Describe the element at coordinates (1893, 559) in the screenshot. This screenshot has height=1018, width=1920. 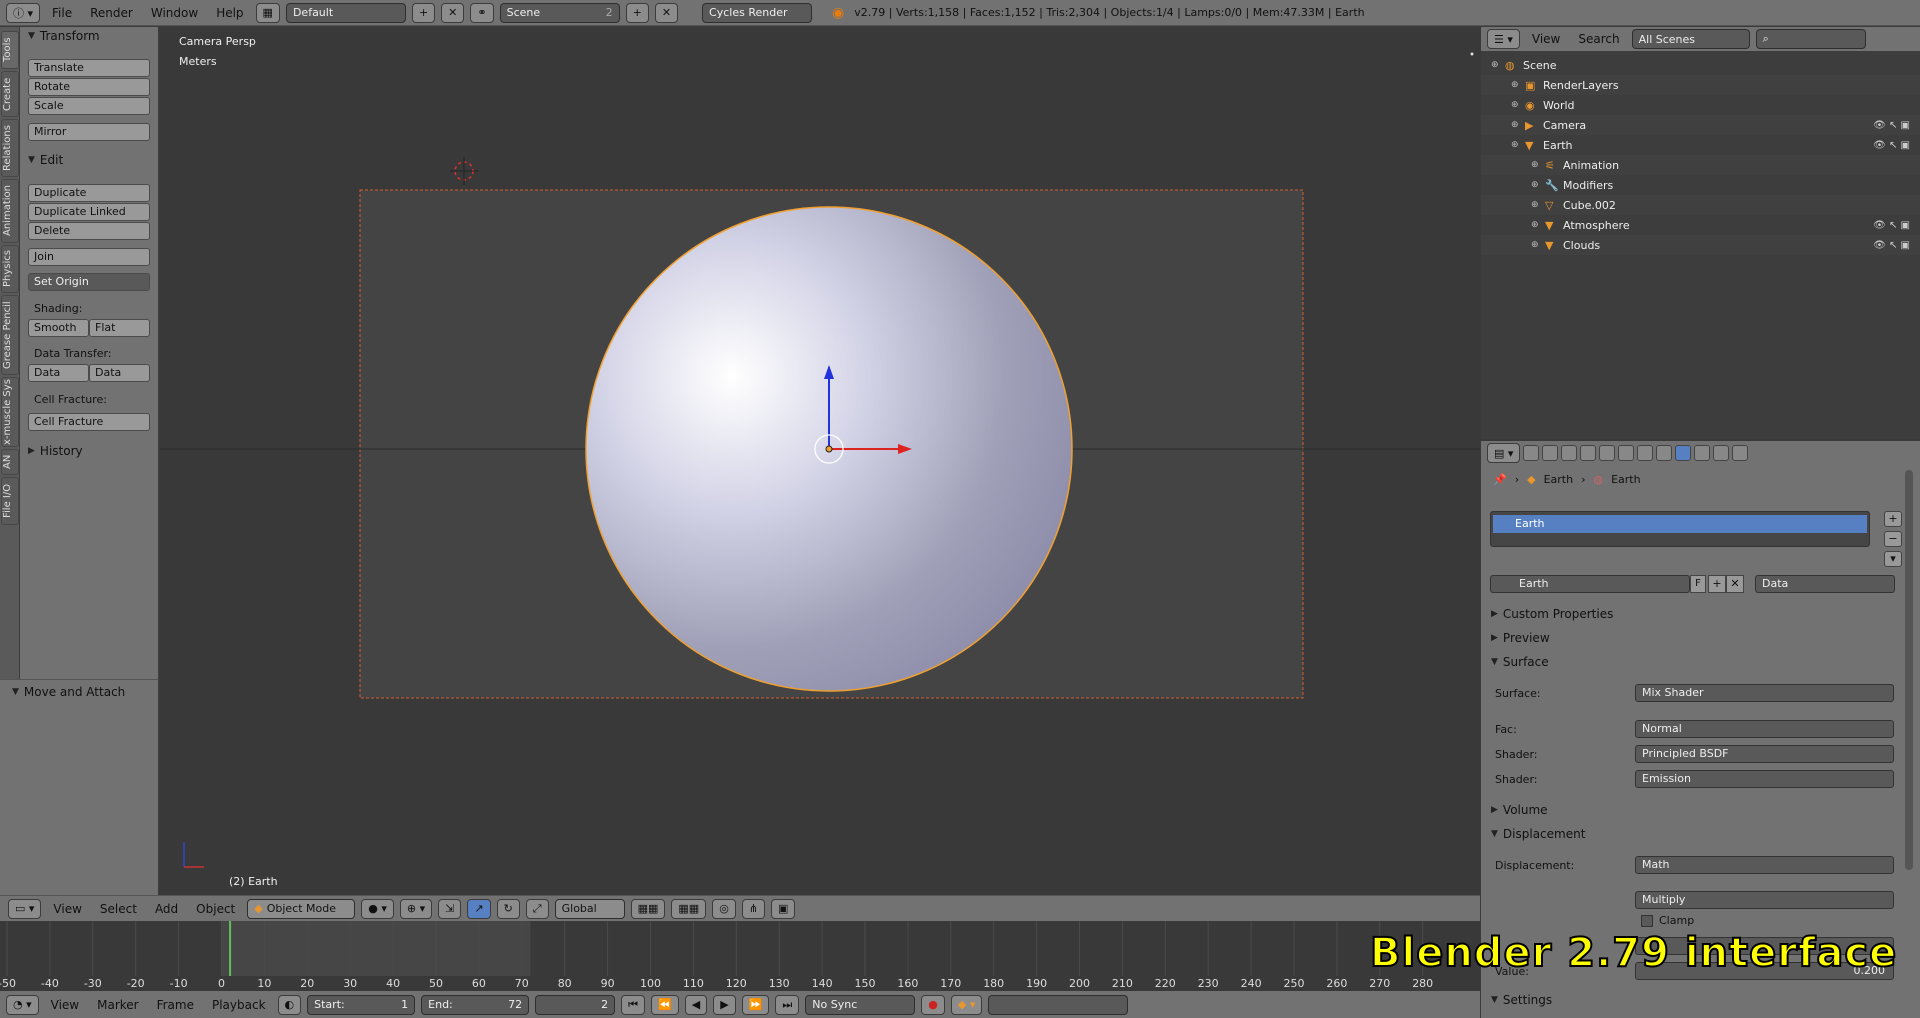
I see `slot-menu-button: ▾` at that location.